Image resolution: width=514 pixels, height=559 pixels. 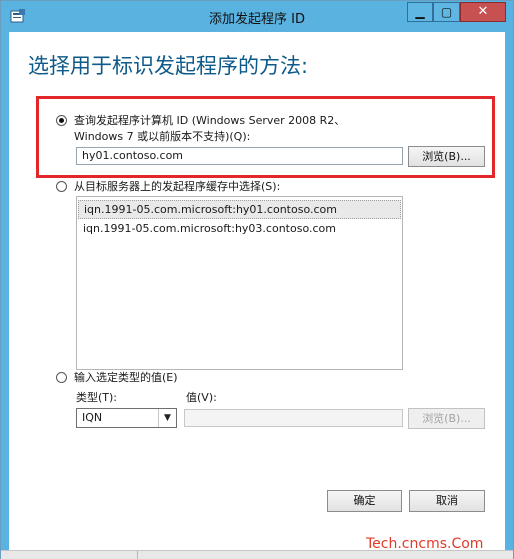 I want to click on radio-query-computer, so click(x=61, y=120).